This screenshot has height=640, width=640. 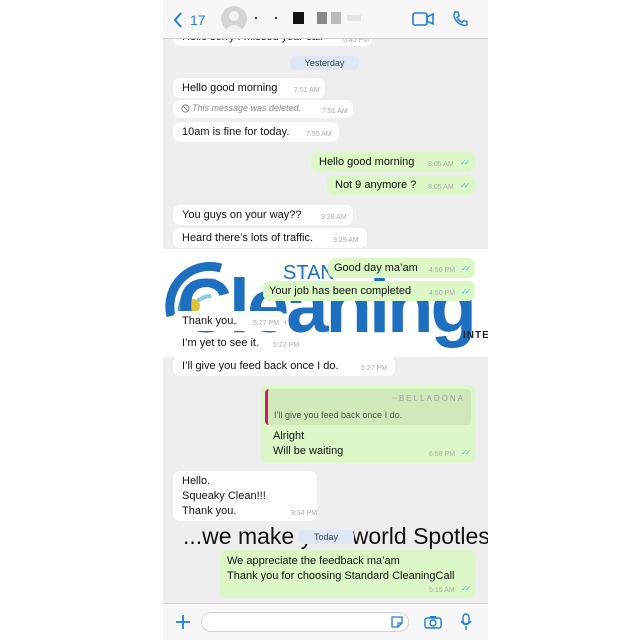 I want to click on message-text: I’ll give you feed back once I do., so click(x=260, y=366).